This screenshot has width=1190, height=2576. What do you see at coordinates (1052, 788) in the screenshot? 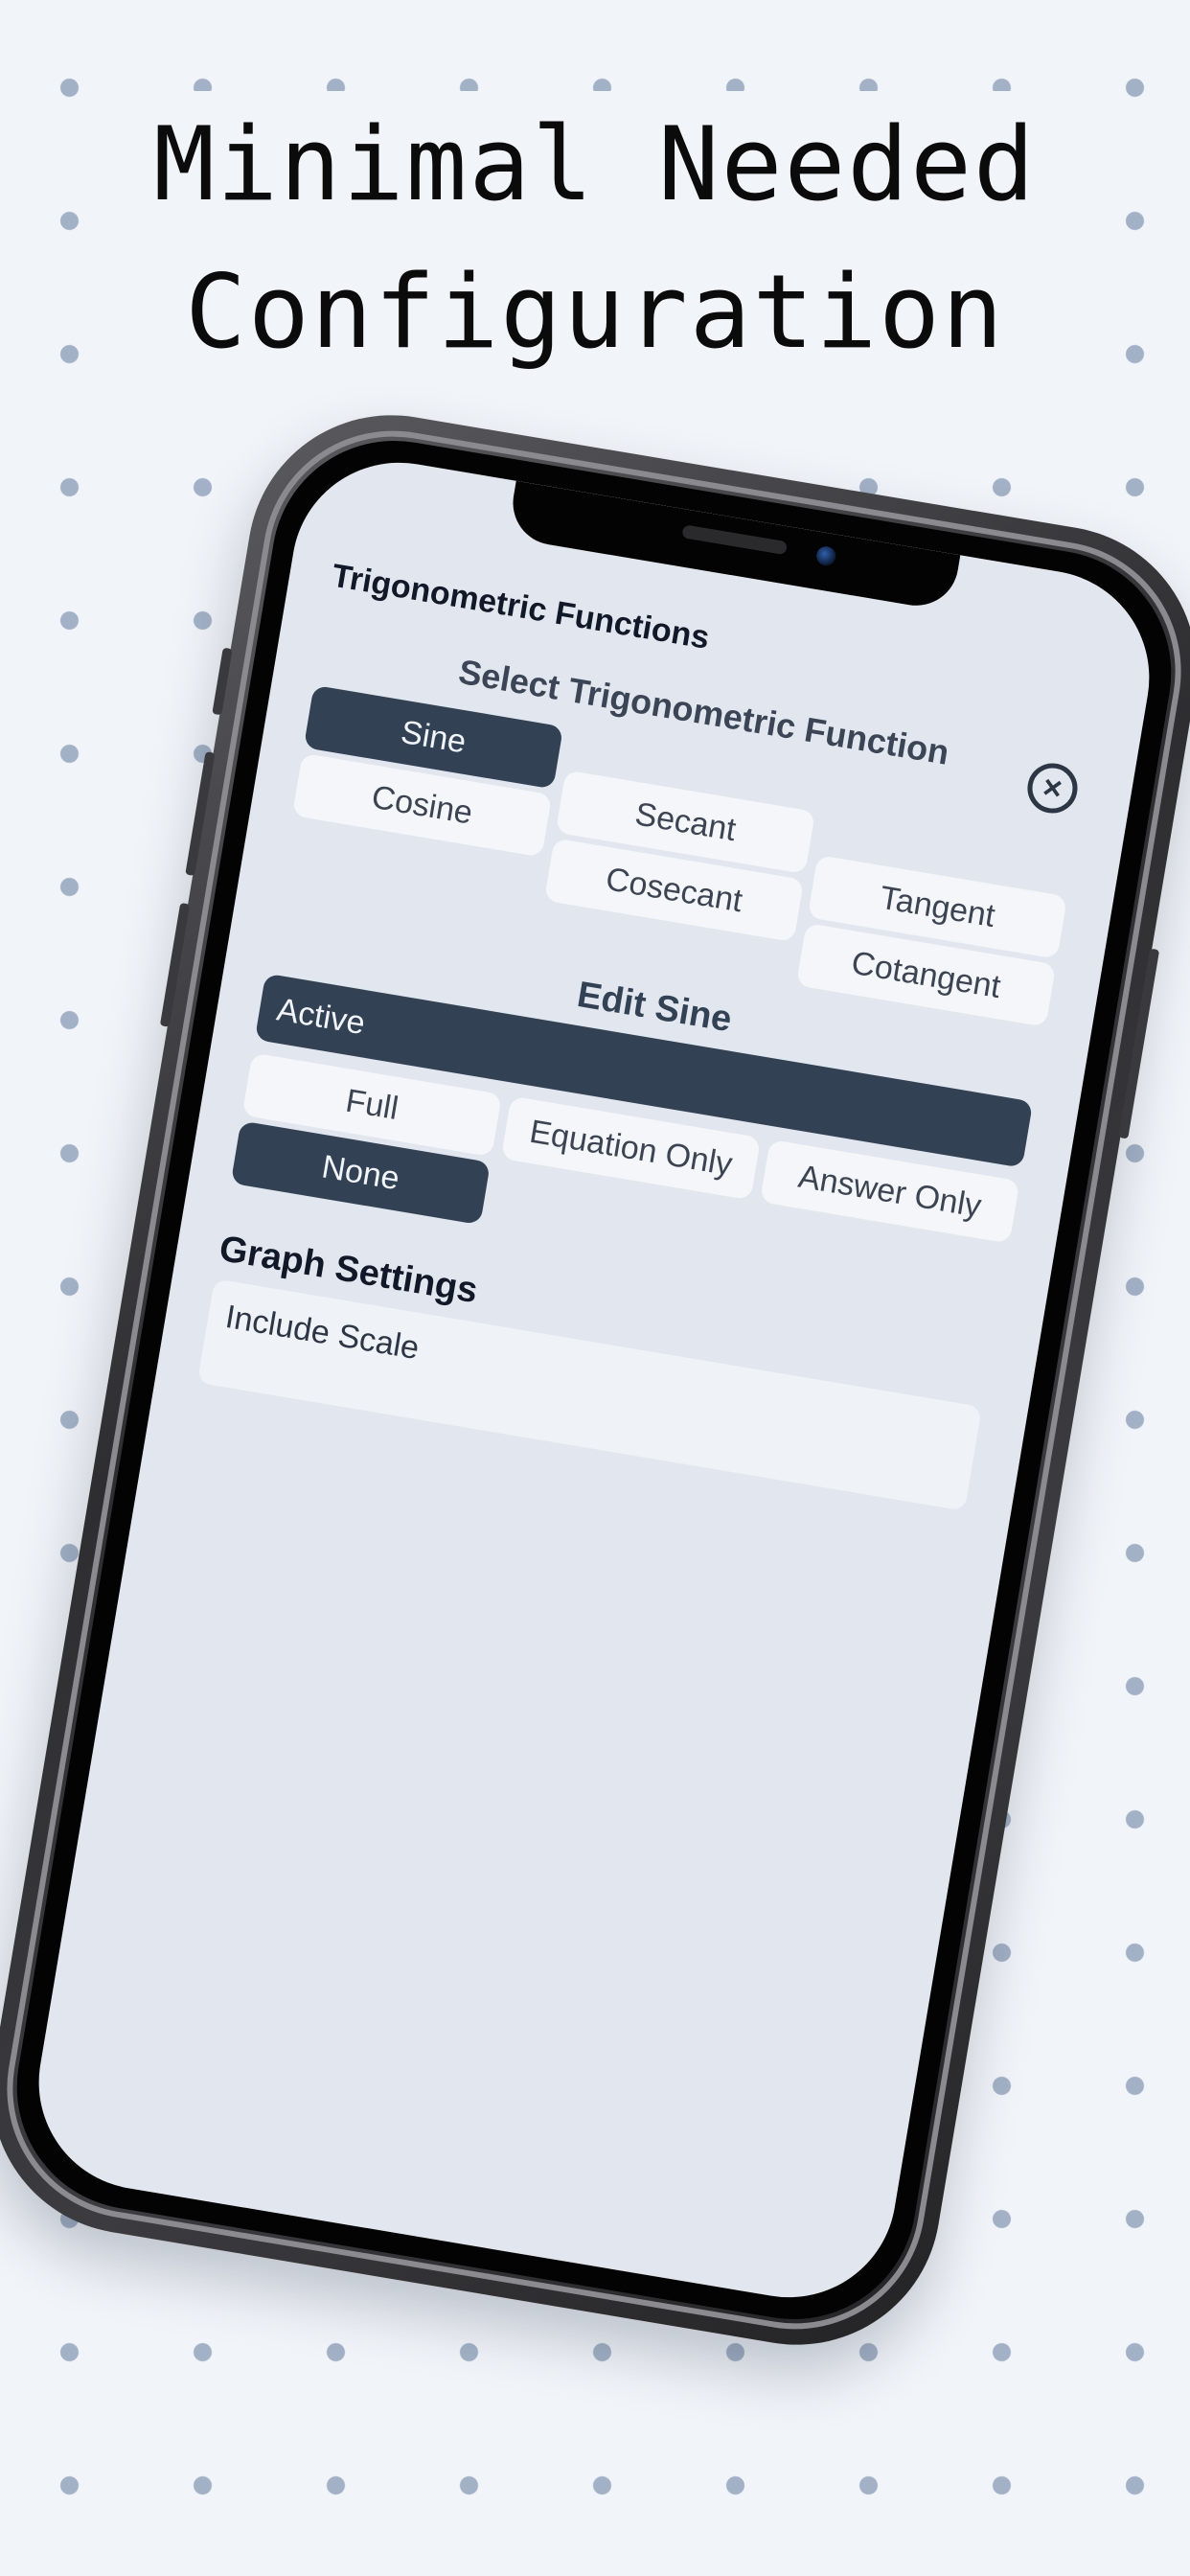
I see `close-icon: ×` at bounding box center [1052, 788].